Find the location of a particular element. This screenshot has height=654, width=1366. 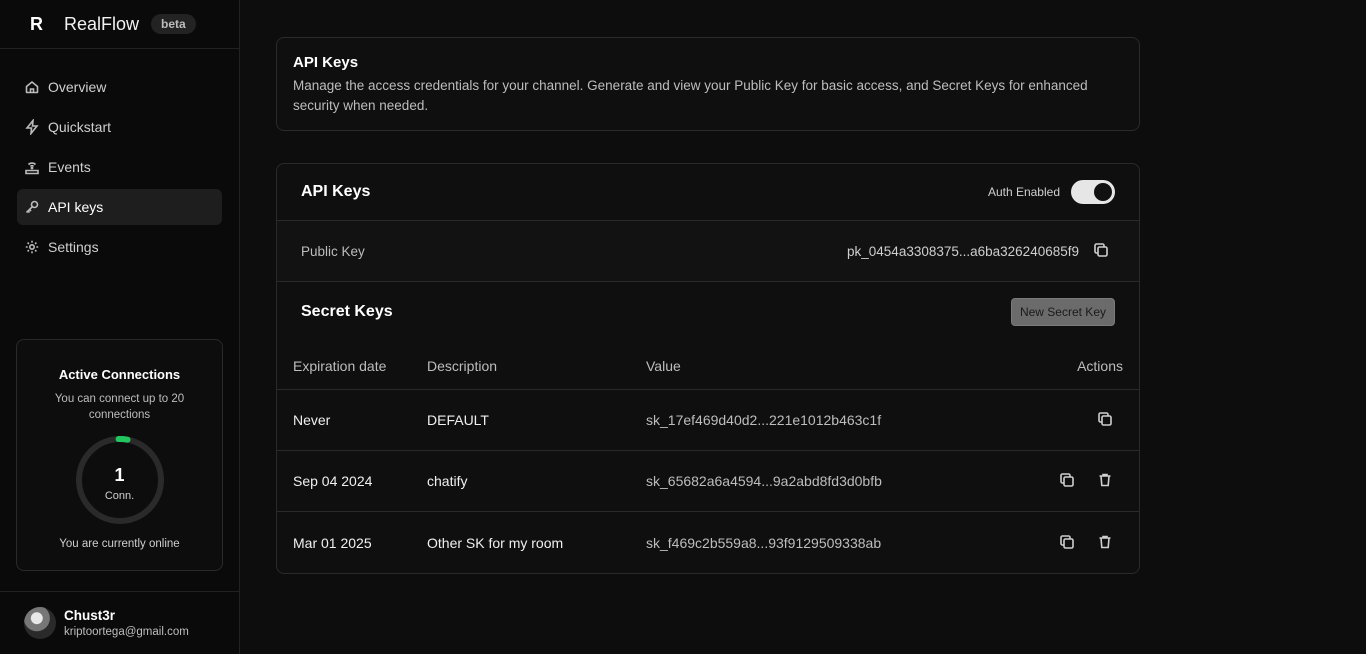

avatar is located at coordinates (40, 623).